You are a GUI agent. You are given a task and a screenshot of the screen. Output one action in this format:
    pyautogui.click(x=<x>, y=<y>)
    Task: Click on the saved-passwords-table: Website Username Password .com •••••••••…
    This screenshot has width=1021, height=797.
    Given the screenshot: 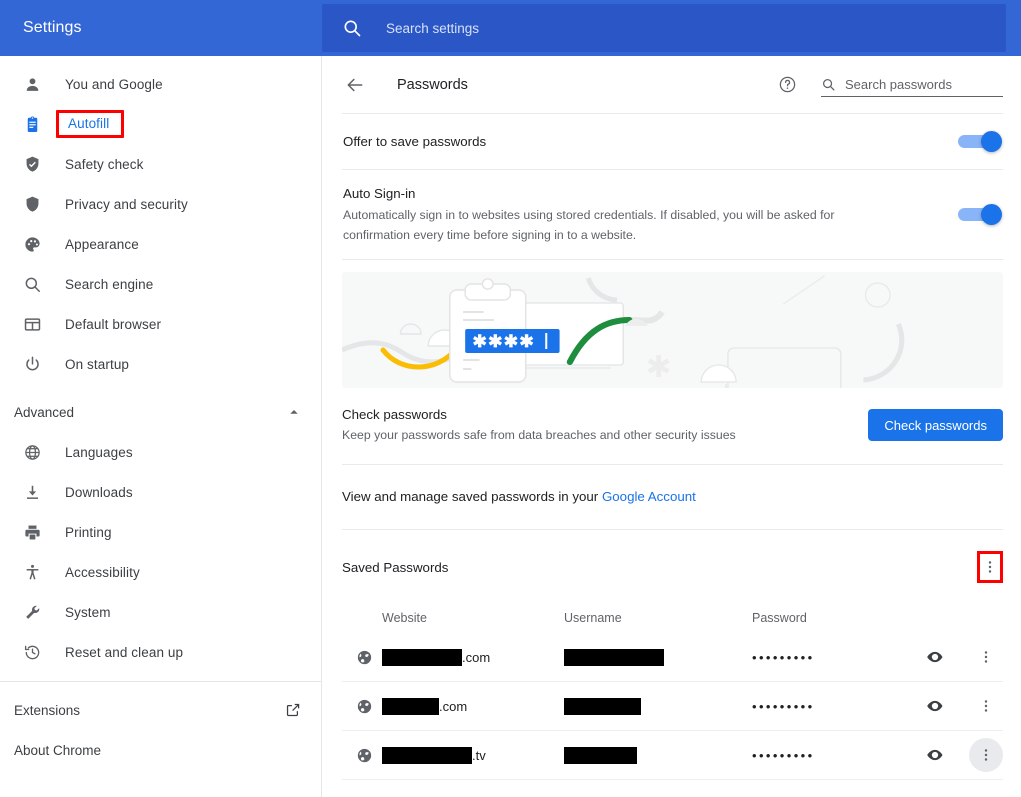 What is the action you would take?
    pyautogui.click(x=672, y=691)
    